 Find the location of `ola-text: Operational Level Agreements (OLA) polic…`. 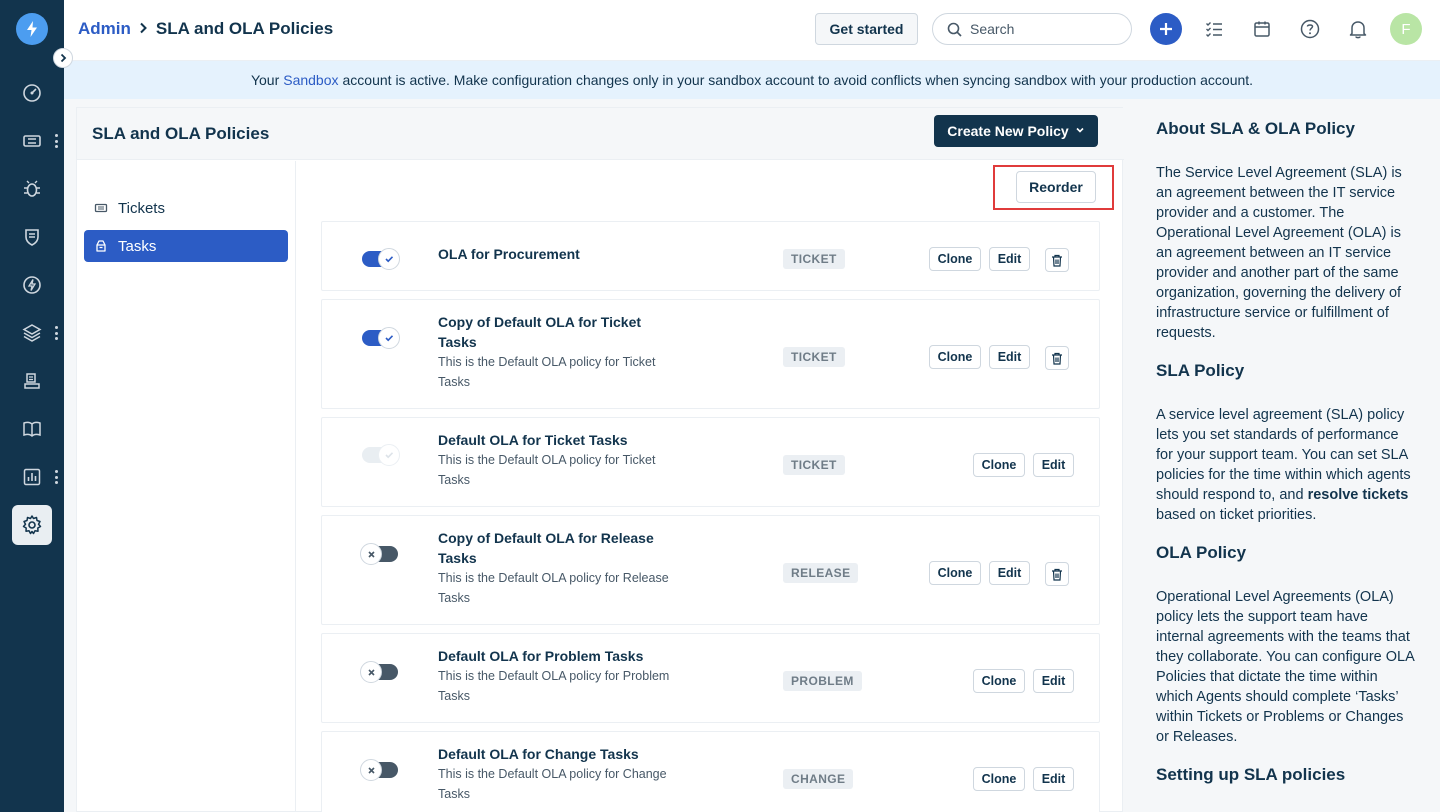

ola-text: Operational Level Agreements (OLA) polic… is located at coordinates (1285, 667).